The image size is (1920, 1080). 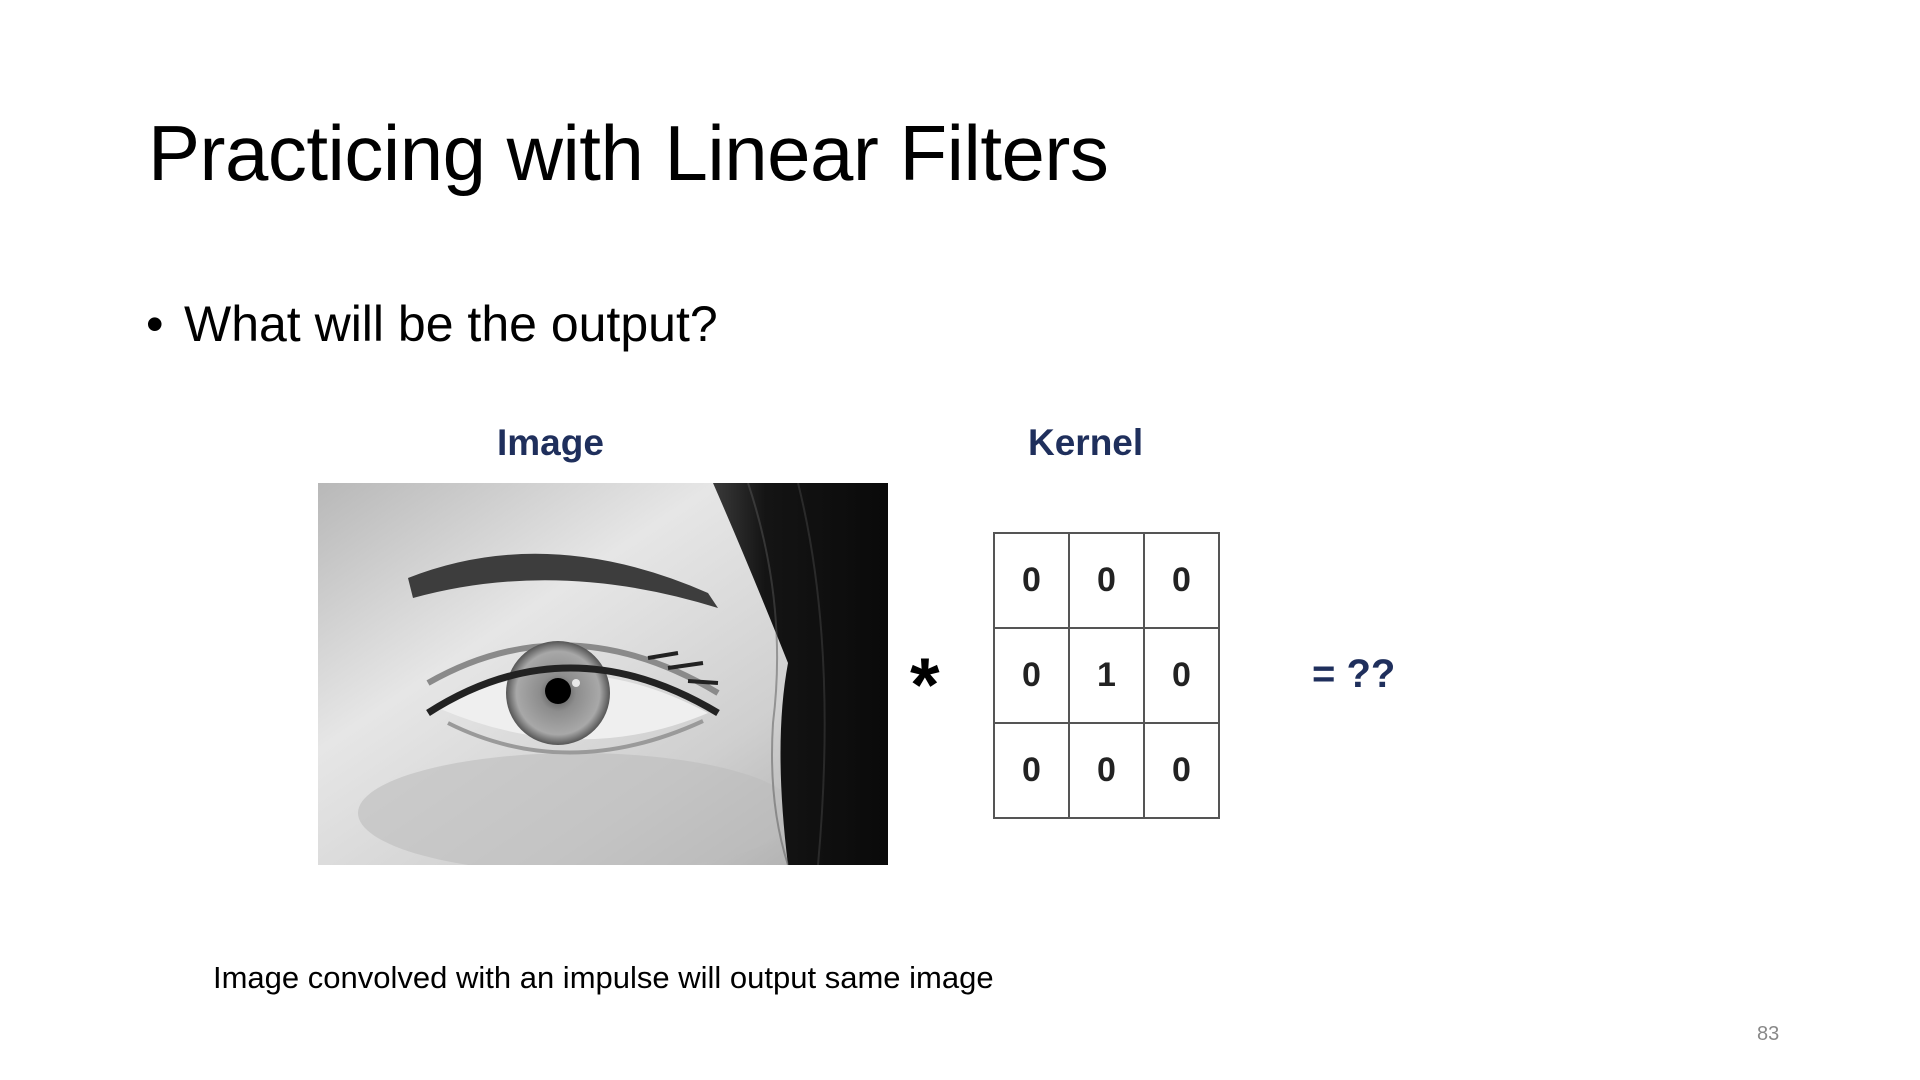 I want to click on result-expression: = ??, so click(x=1354, y=674).